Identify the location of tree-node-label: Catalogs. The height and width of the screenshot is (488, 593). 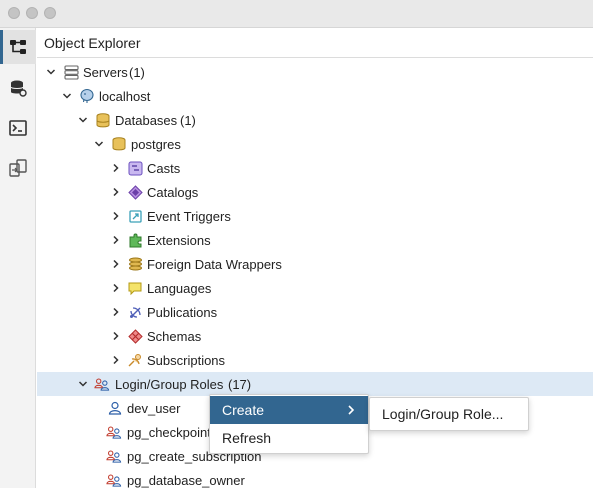
(173, 192).